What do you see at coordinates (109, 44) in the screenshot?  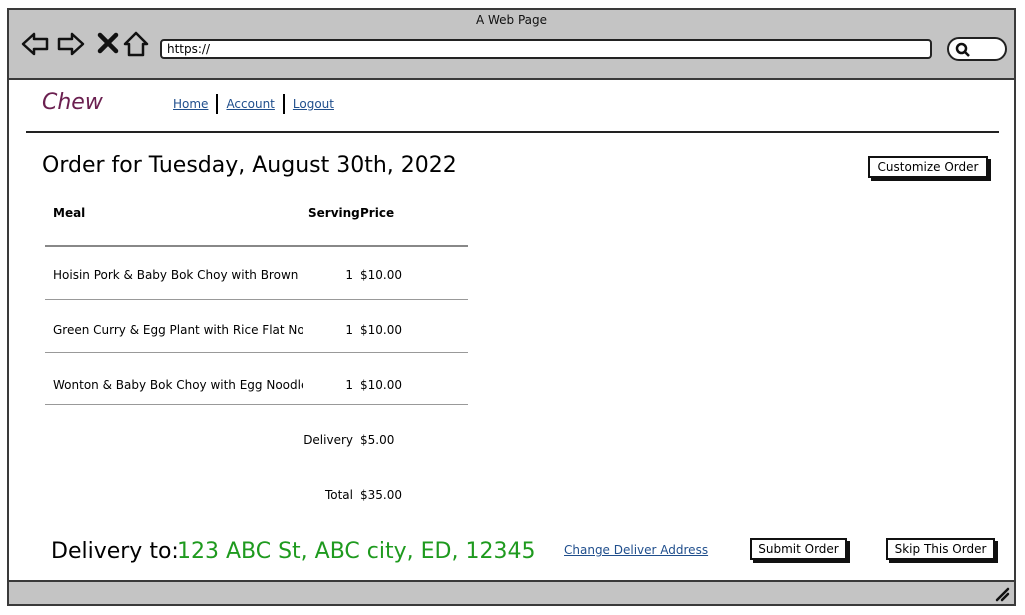 I see `close-icon` at bounding box center [109, 44].